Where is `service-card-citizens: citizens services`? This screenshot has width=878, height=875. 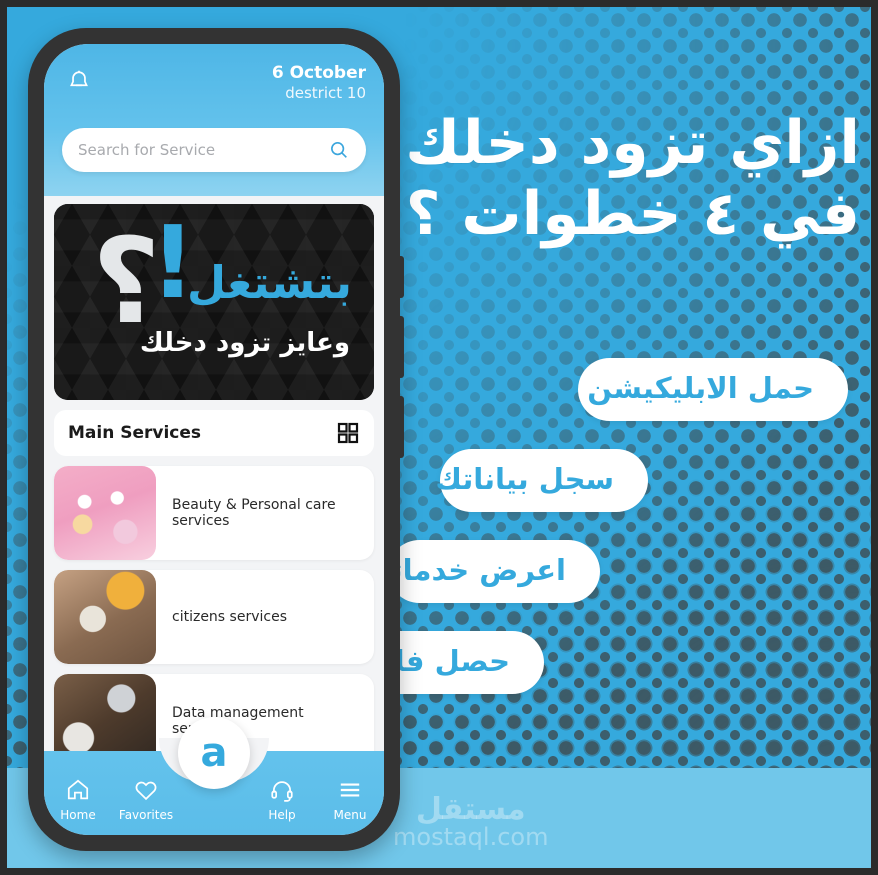 service-card-citizens: citizens services is located at coordinates (214, 617).